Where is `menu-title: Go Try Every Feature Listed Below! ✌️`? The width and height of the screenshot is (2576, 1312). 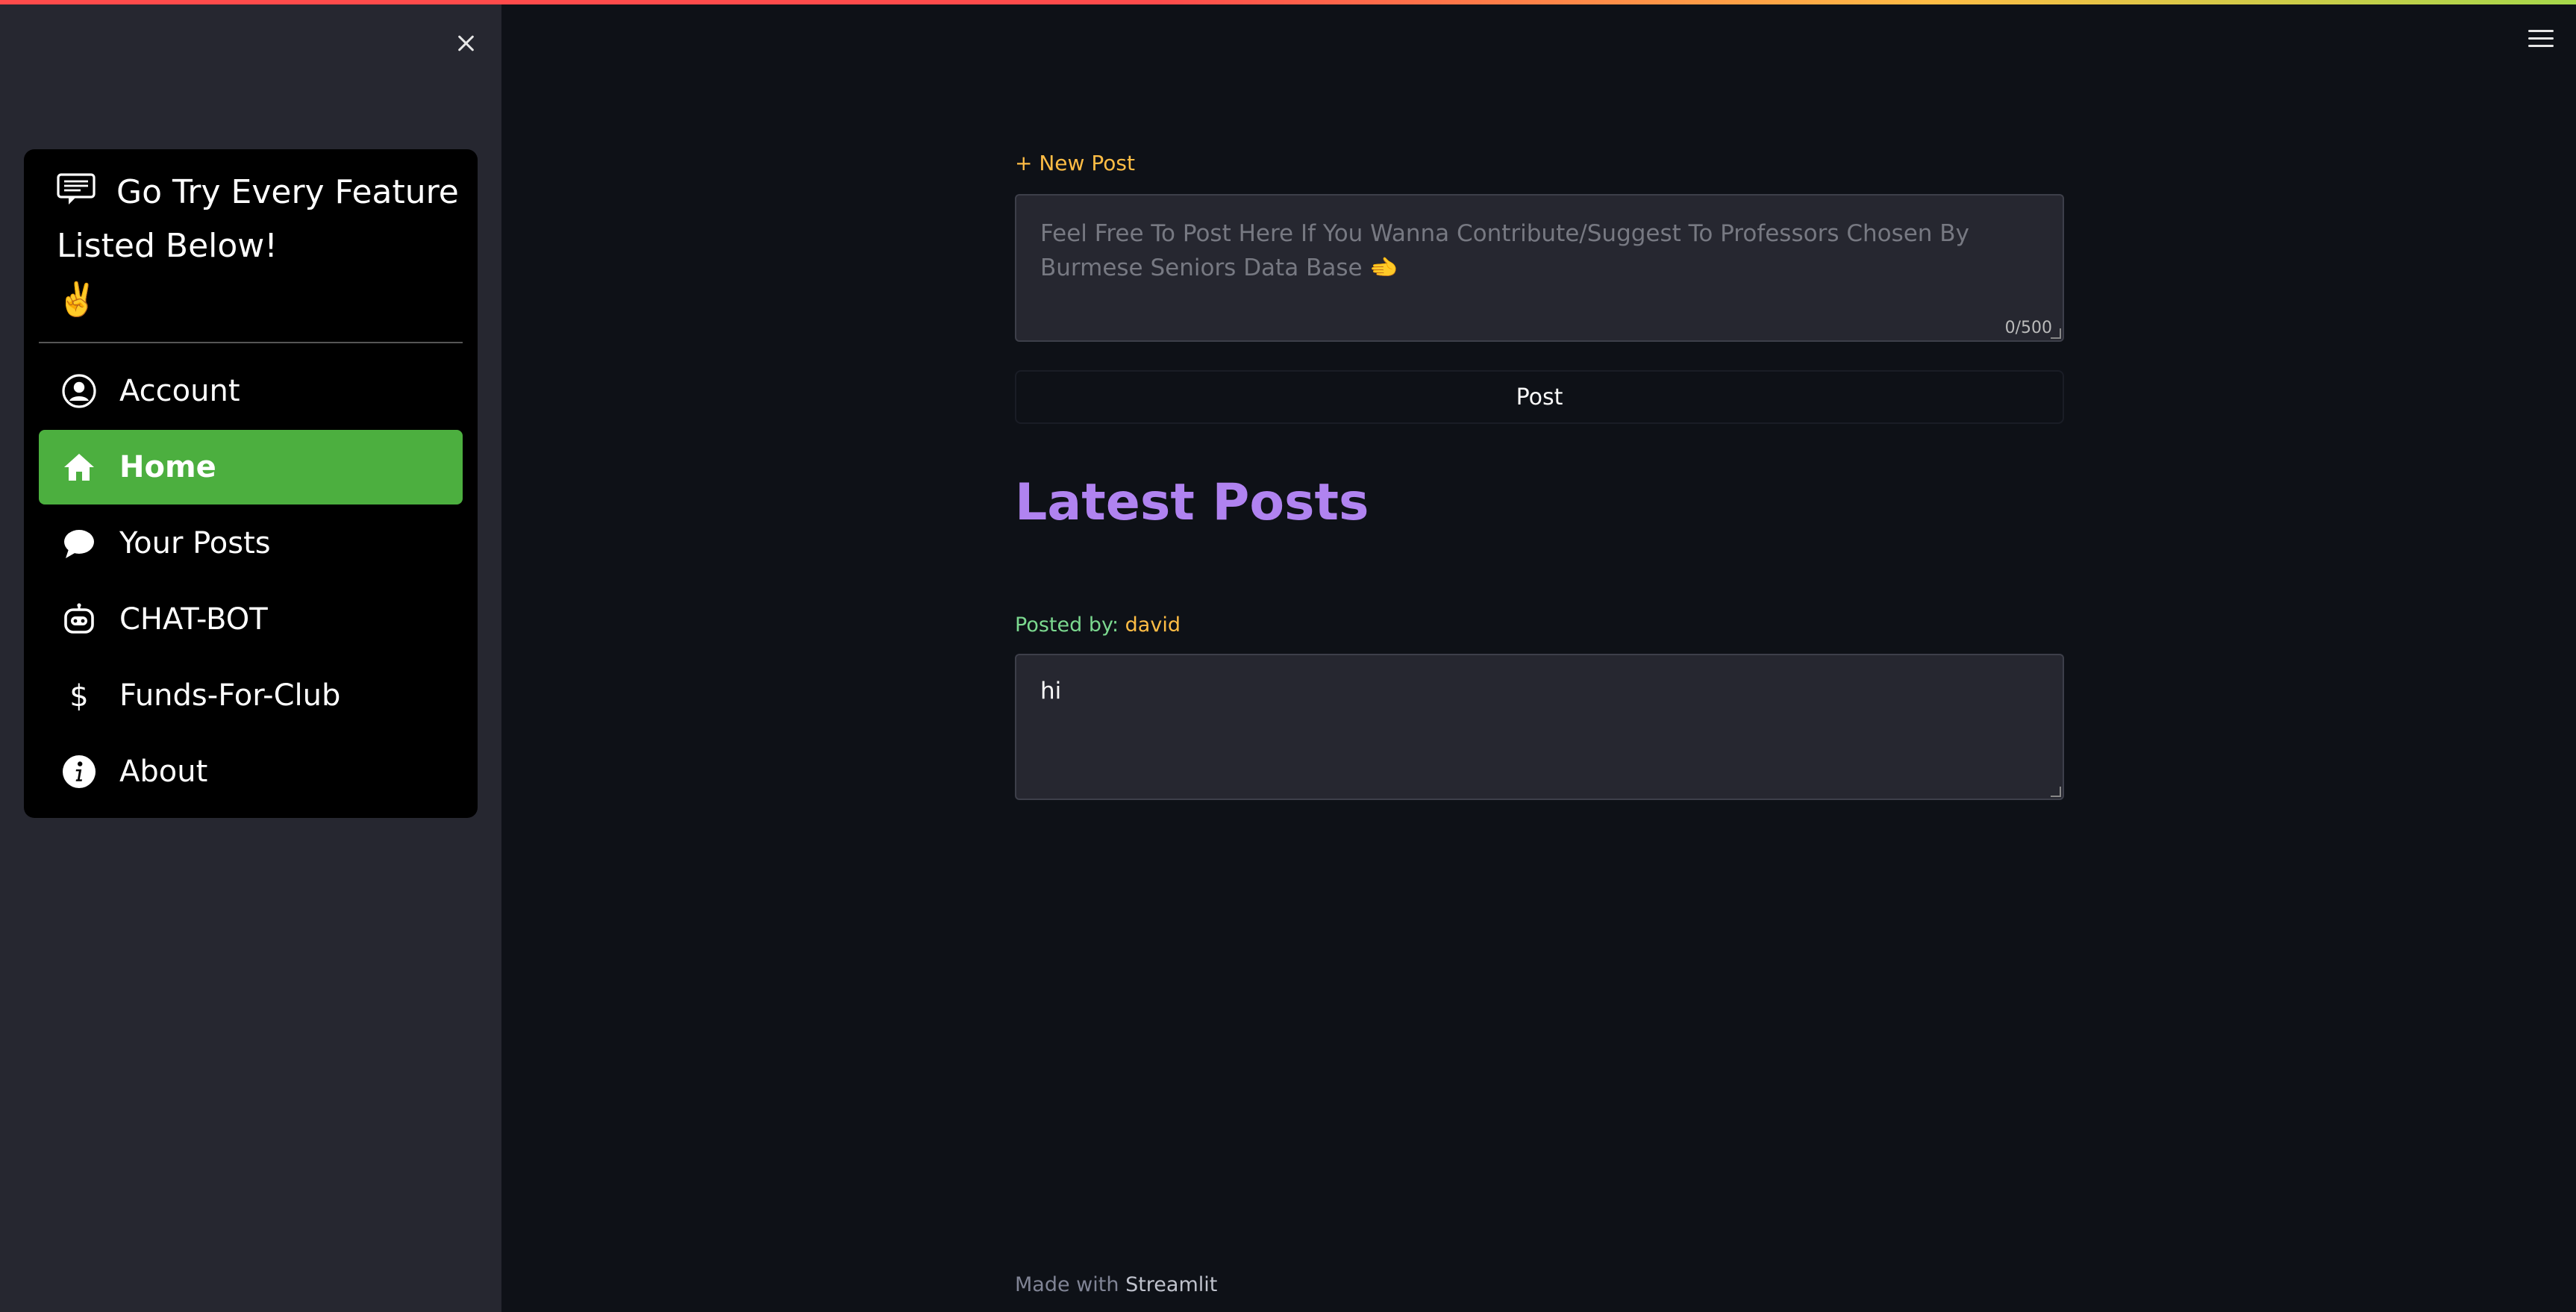
menu-title: Go Try Every Feature Listed Below! ✌️ is located at coordinates (258, 246).